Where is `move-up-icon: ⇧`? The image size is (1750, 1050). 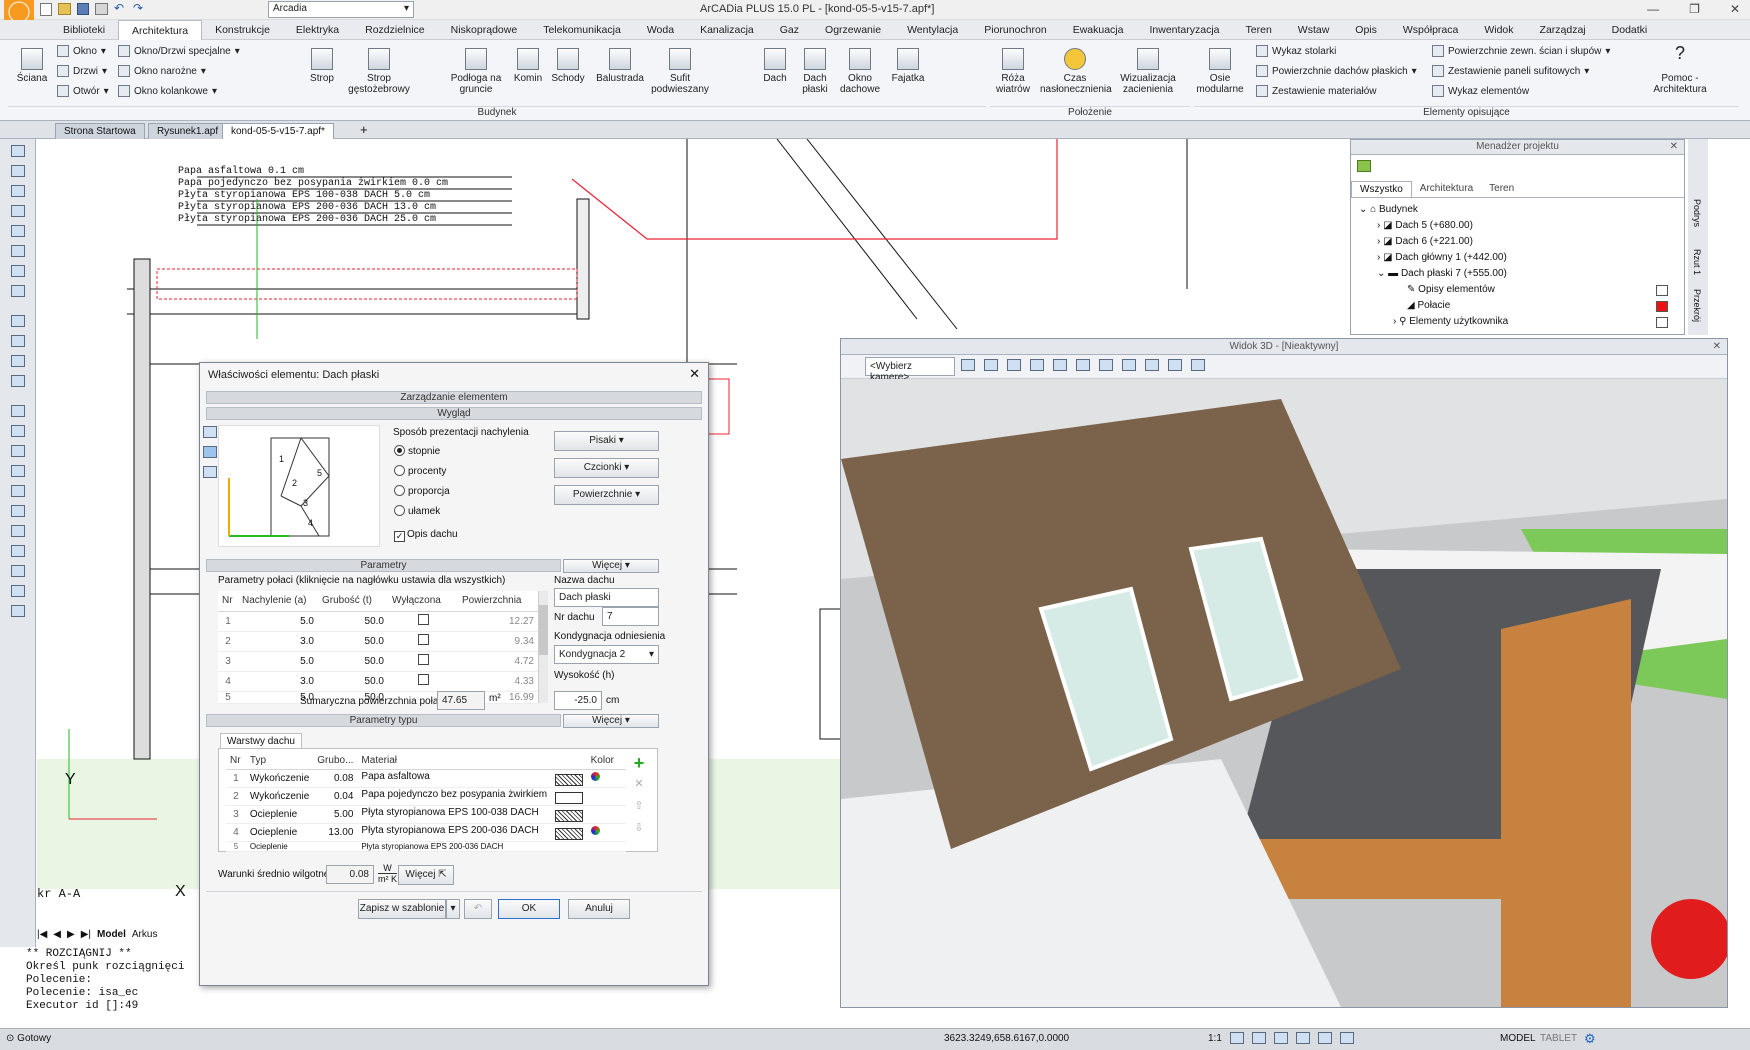
move-up-icon: ⇧ is located at coordinates (639, 808).